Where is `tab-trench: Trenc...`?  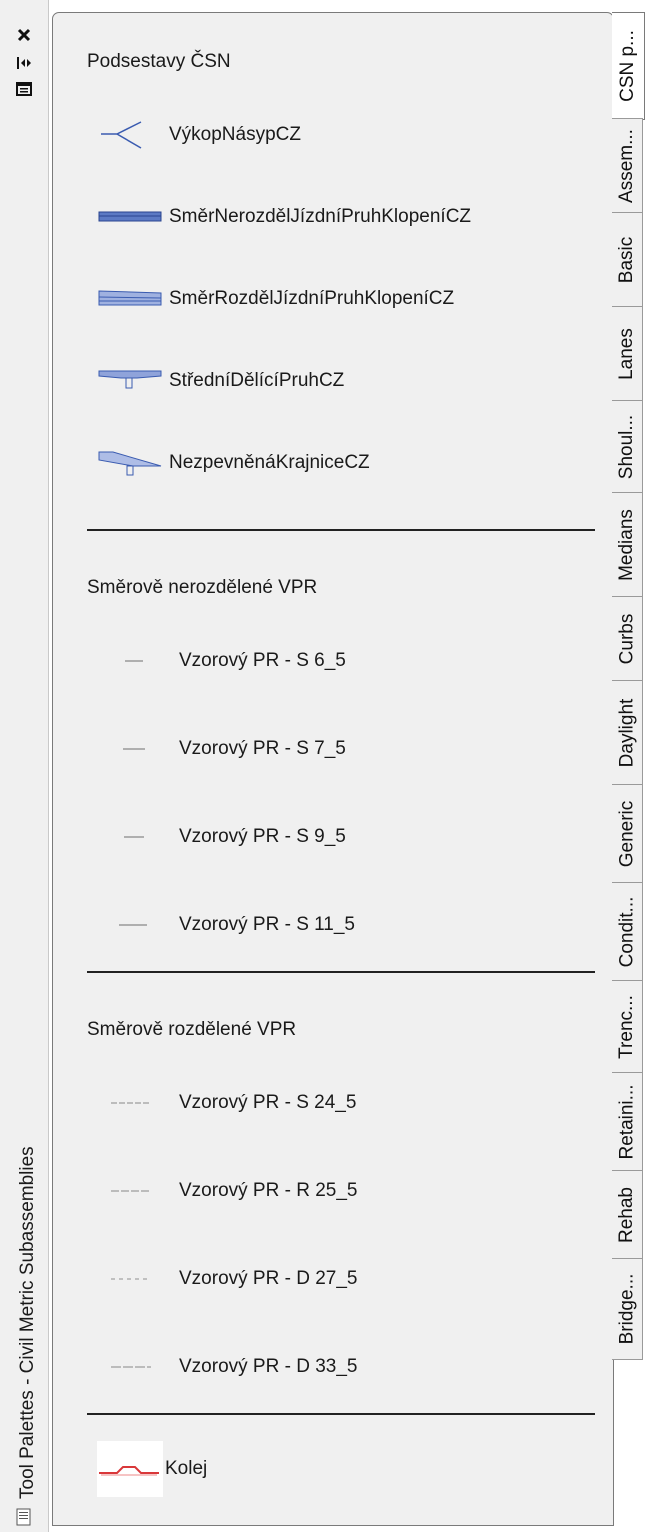 tab-trench: Trenc... is located at coordinates (627, 1027).